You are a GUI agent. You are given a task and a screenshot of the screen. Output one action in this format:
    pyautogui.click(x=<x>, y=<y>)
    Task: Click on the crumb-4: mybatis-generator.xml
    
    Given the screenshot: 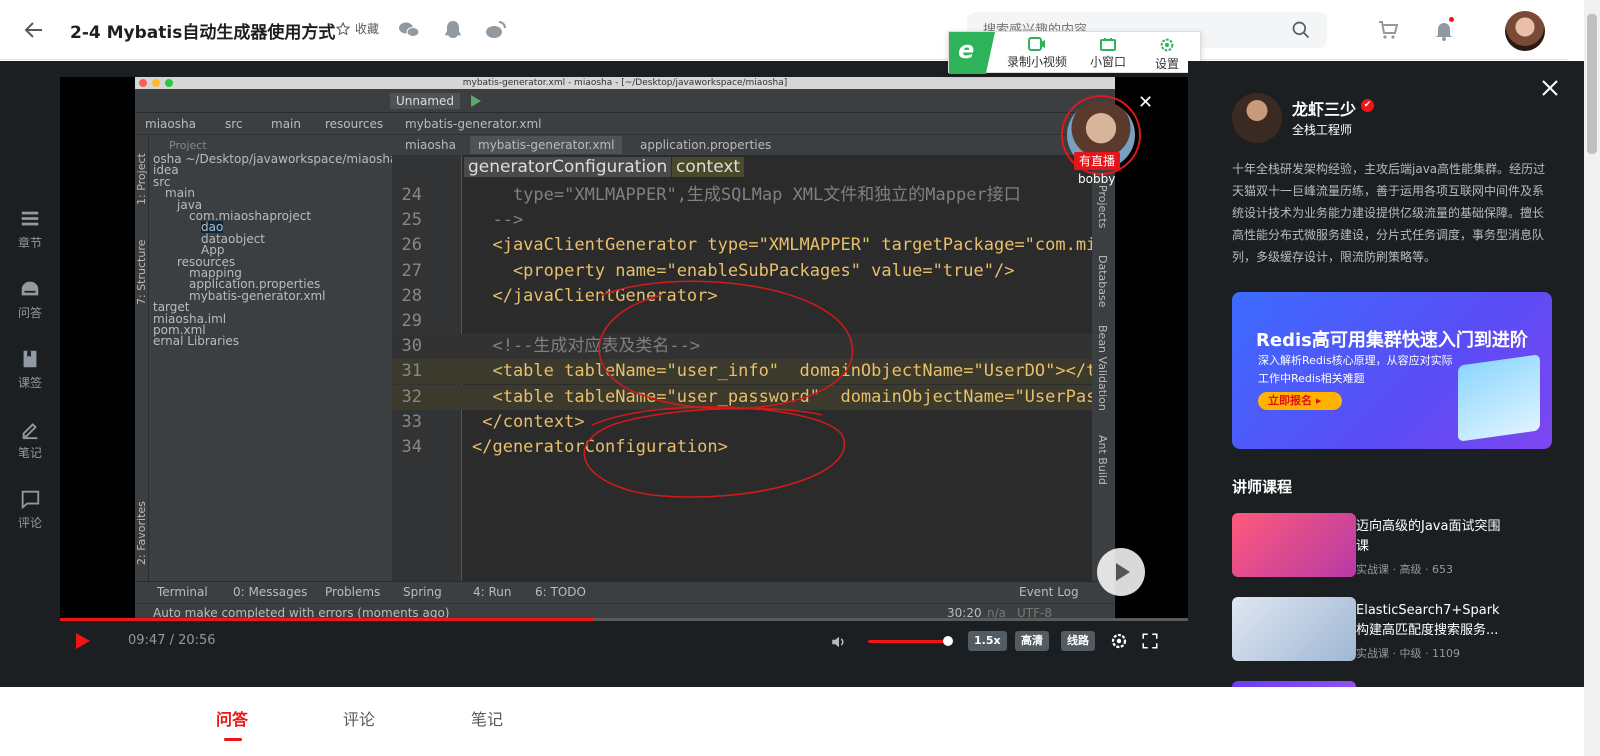 What is the action you would take?
    pyautogui.click(x=473, y=124)
    